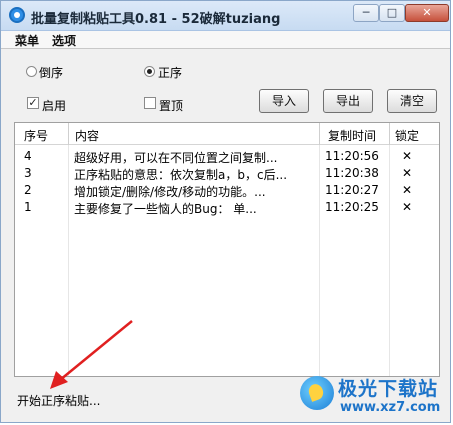 The height and width of the screenshot is (425, 453). Describe the element at coordinates (407, 135) in the screenshot. I see `column-header-lock: 锁定` at that location.